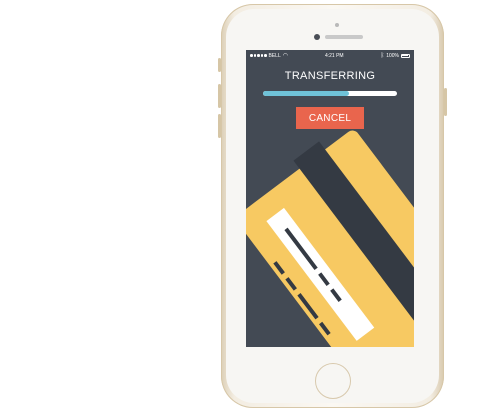 This screenshot has height=412, width=497. I want to click on power-button, so click(445, 102).